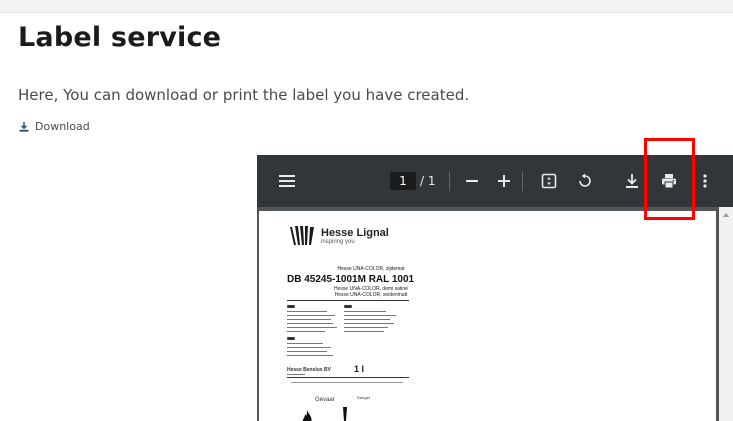  I want to click on flame-icon, so click(307, 415).